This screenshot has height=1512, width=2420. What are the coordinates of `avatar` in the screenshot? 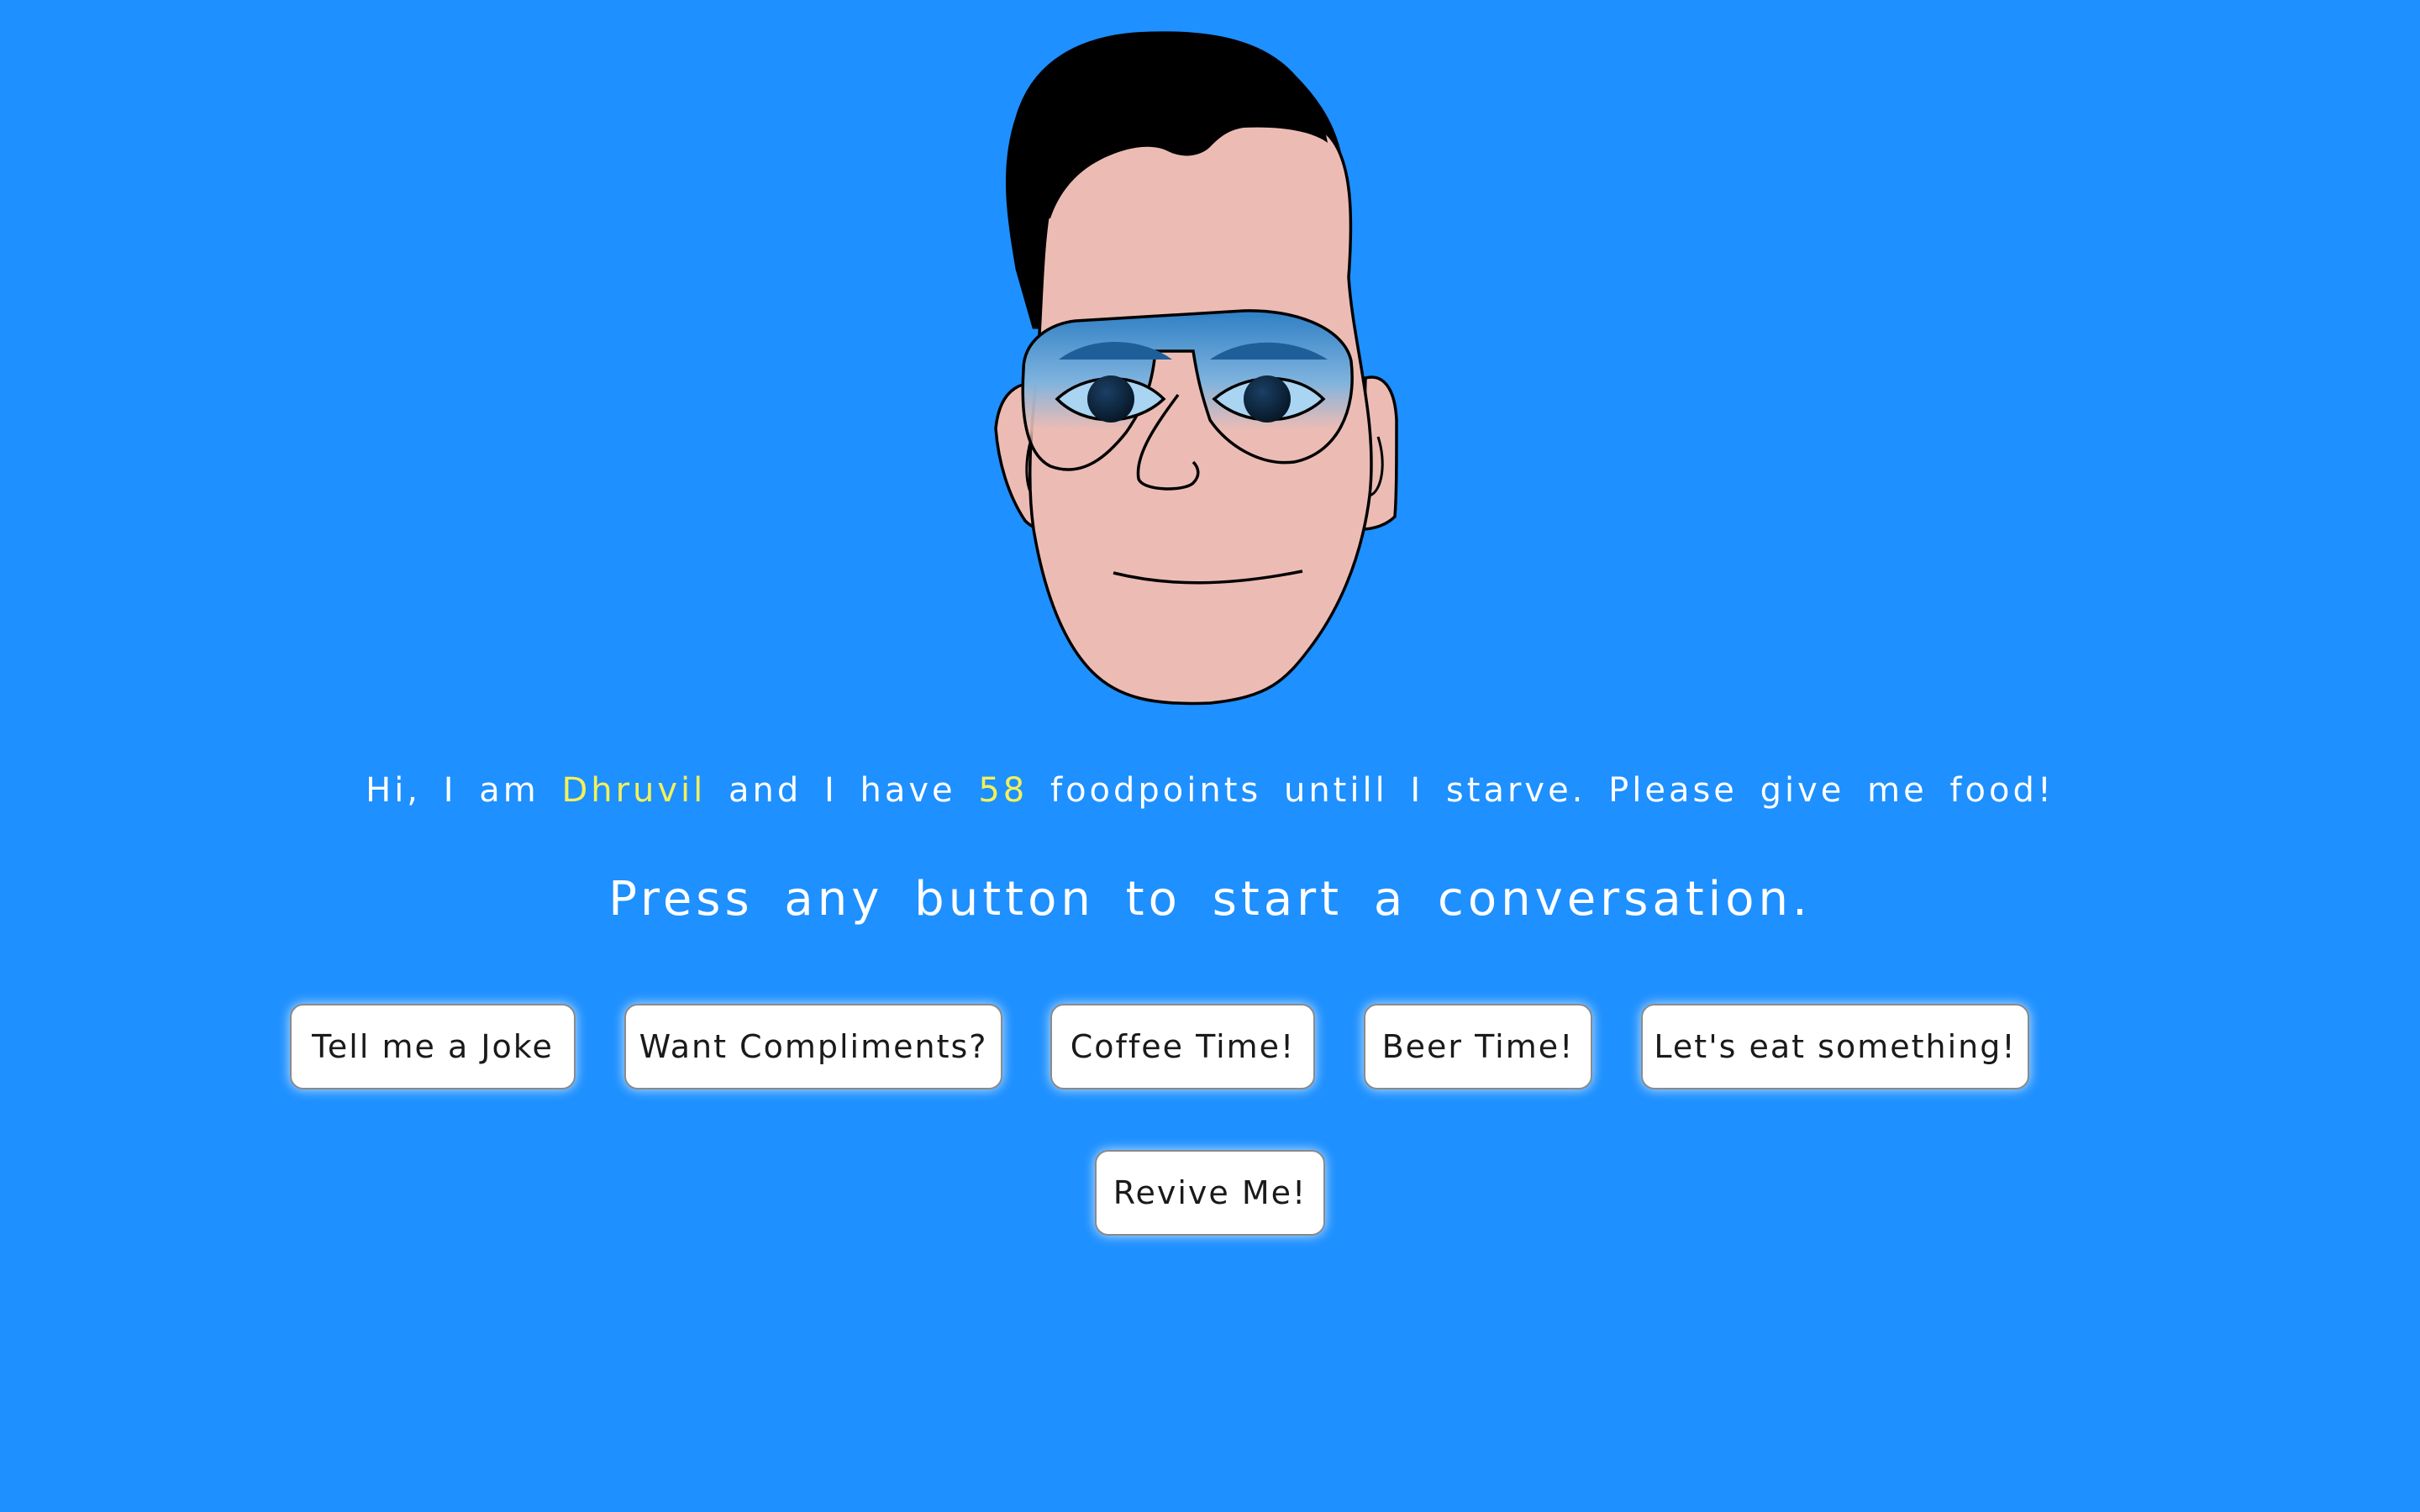 It's located at (1210, 378).